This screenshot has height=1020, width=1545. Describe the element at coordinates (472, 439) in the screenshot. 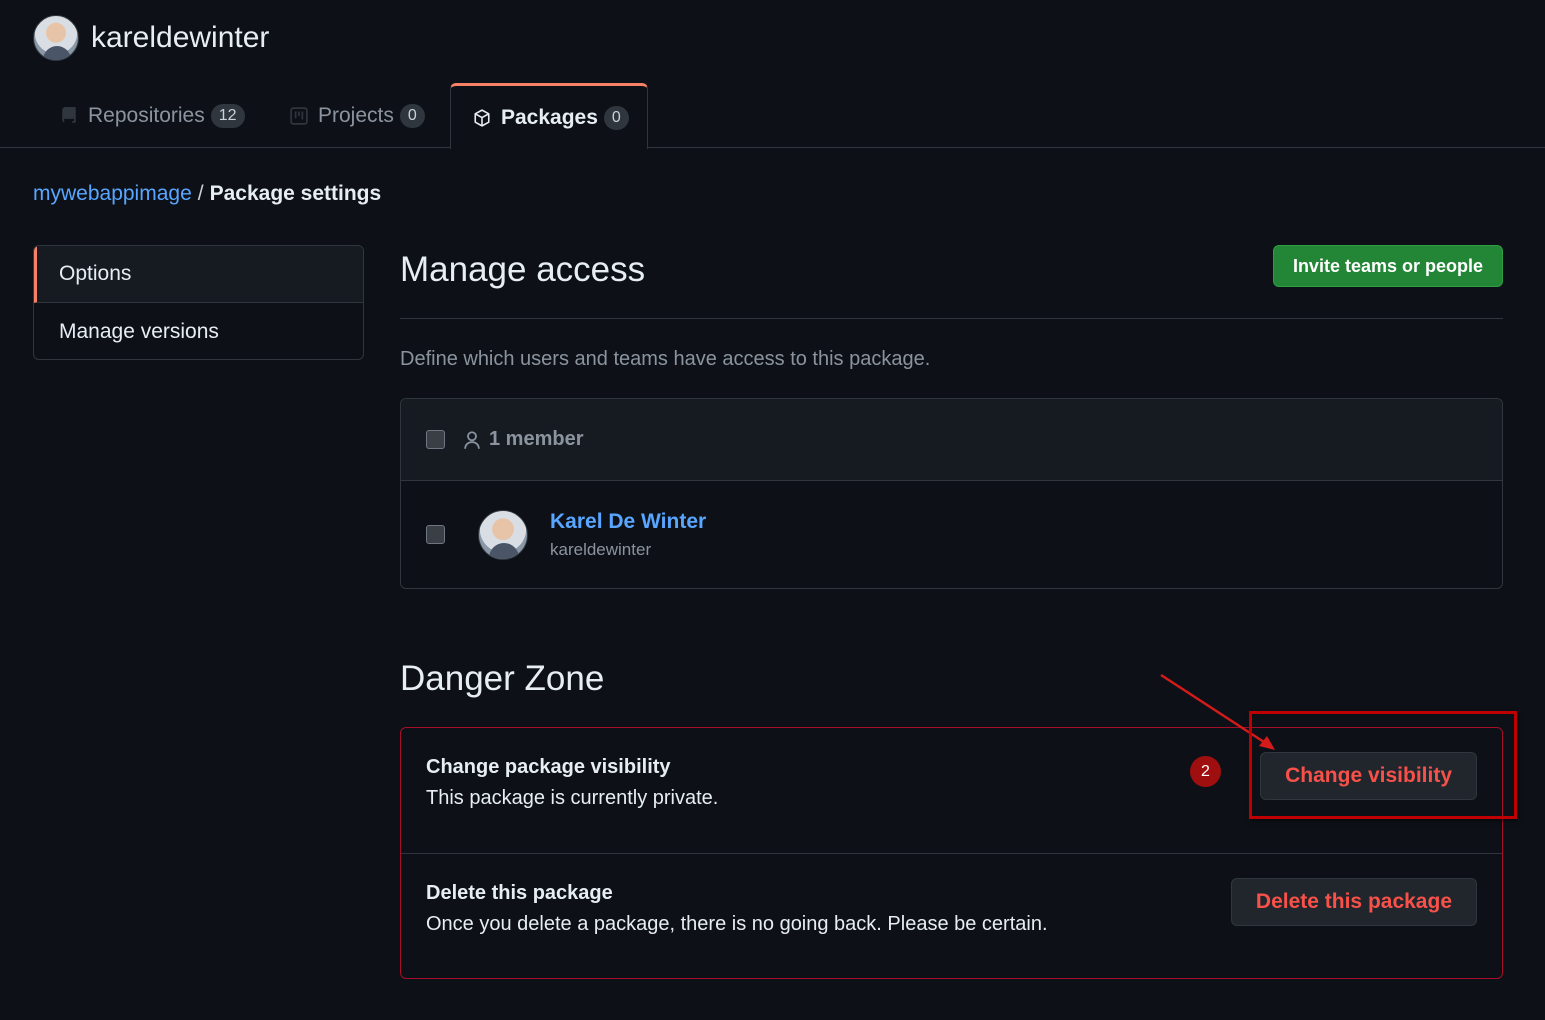

I see `person-icon` at that location.